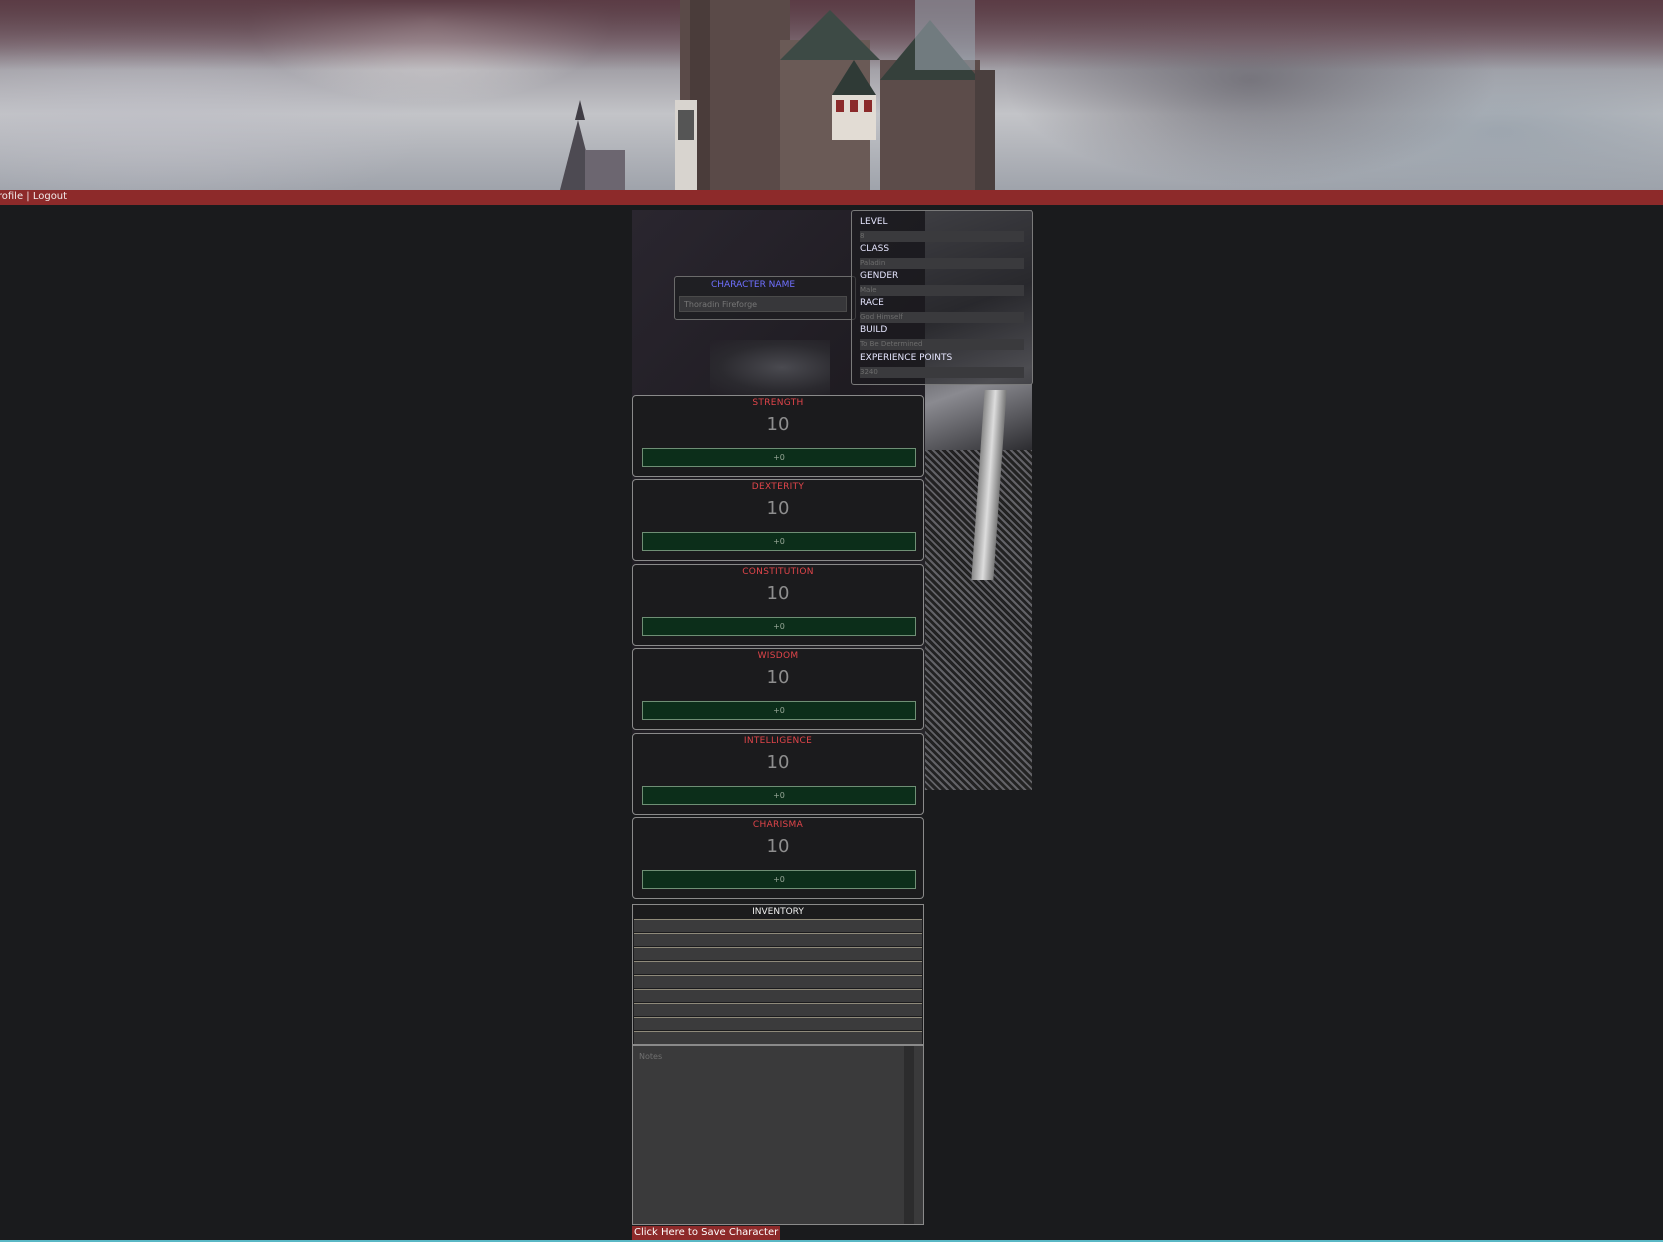 This screenshot has width=1663, height=1242. Describe the element at coordinates (874, 222) in the screenshot. I see `level-label: LEVEL` at that location.